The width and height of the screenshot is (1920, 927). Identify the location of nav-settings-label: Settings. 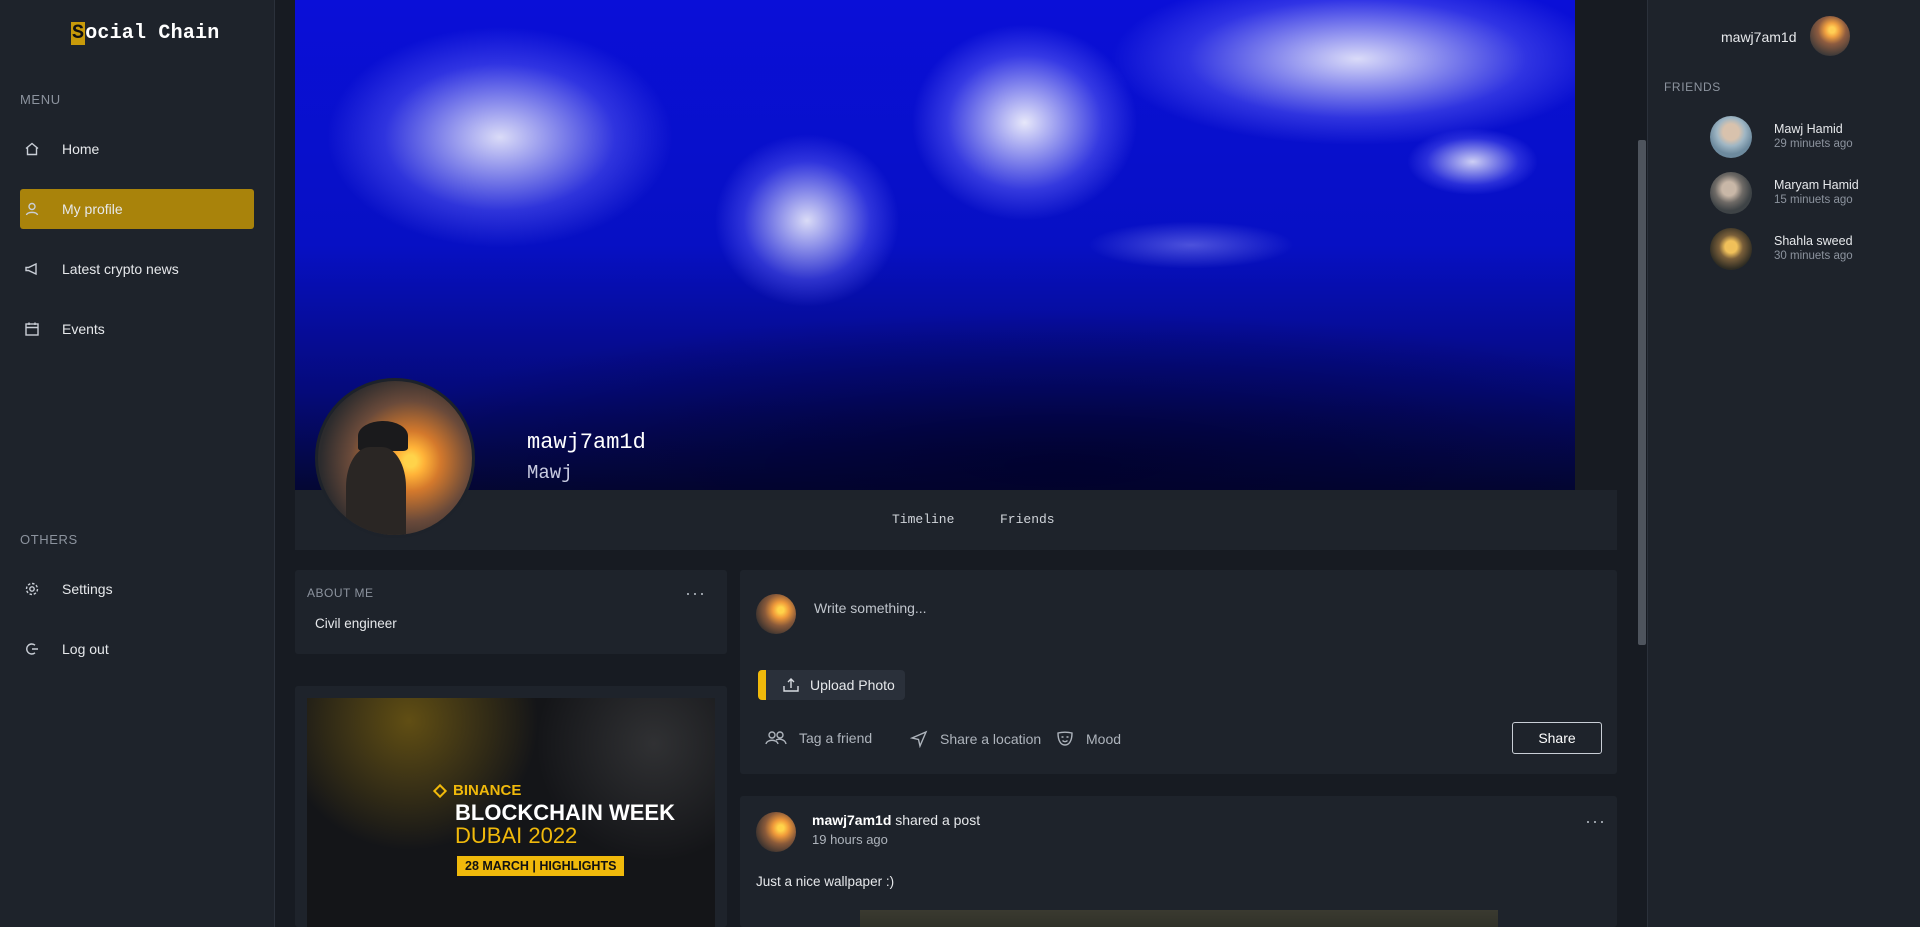
(87, 589).